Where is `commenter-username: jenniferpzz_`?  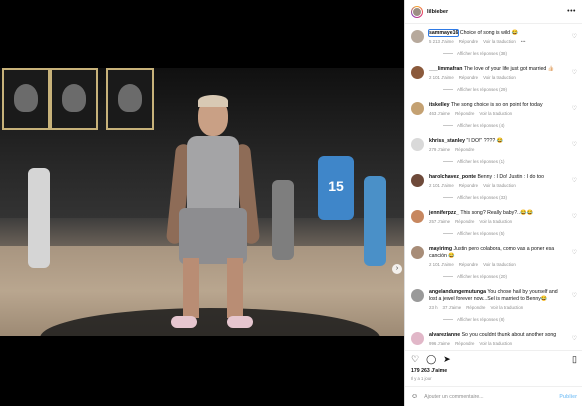 commenter-username: jenniferpzz_ is located at coordinates (444, 213).